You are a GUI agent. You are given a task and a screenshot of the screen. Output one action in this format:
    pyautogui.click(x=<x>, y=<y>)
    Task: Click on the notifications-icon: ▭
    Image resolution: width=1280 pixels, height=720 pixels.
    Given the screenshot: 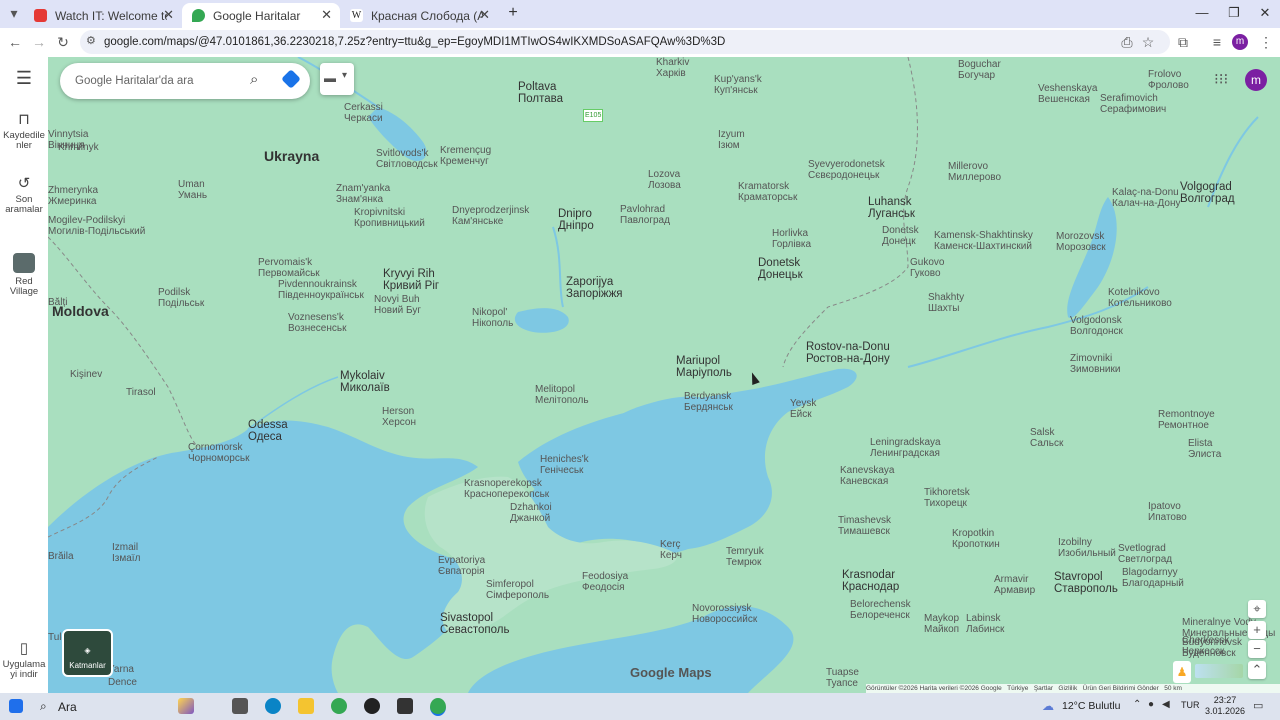 What is the action you would take?
    pyautogui.click(x=1258, y=705)
    